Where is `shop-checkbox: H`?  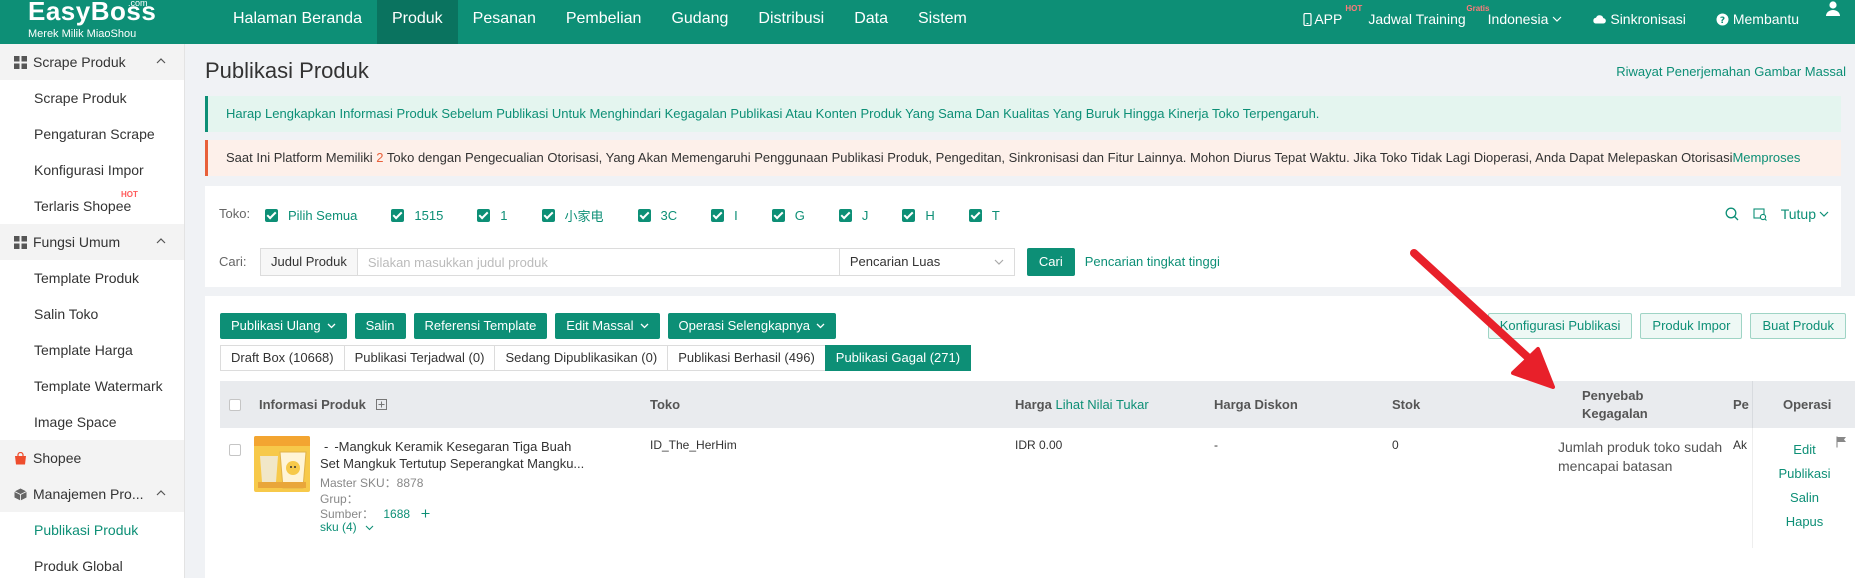 shop-checkbox: H is located at coordinates (918, 215).